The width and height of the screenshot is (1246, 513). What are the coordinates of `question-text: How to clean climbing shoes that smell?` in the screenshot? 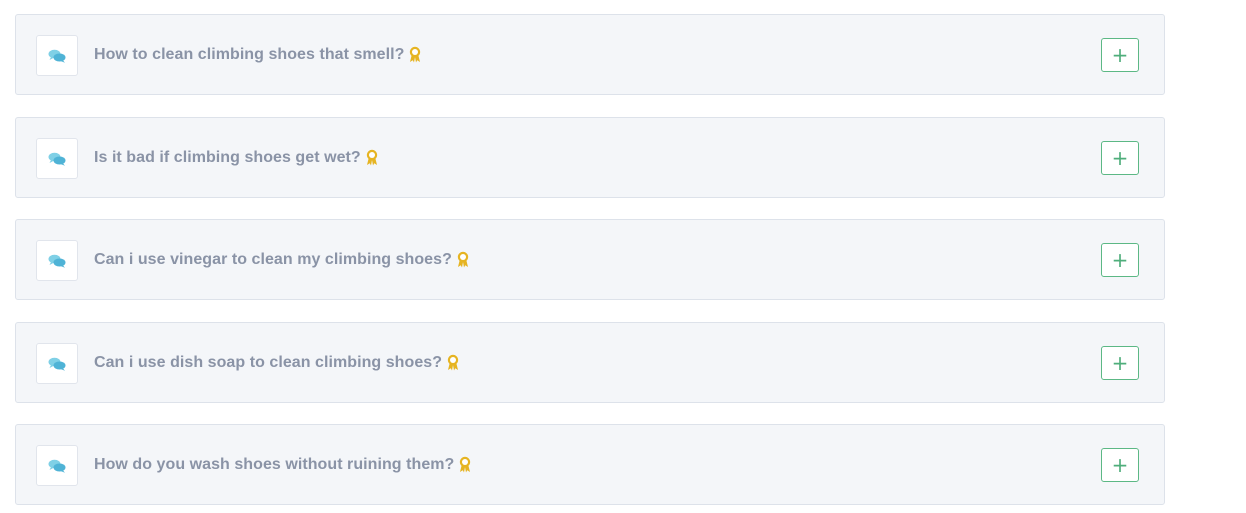 It's located at (249, 54).